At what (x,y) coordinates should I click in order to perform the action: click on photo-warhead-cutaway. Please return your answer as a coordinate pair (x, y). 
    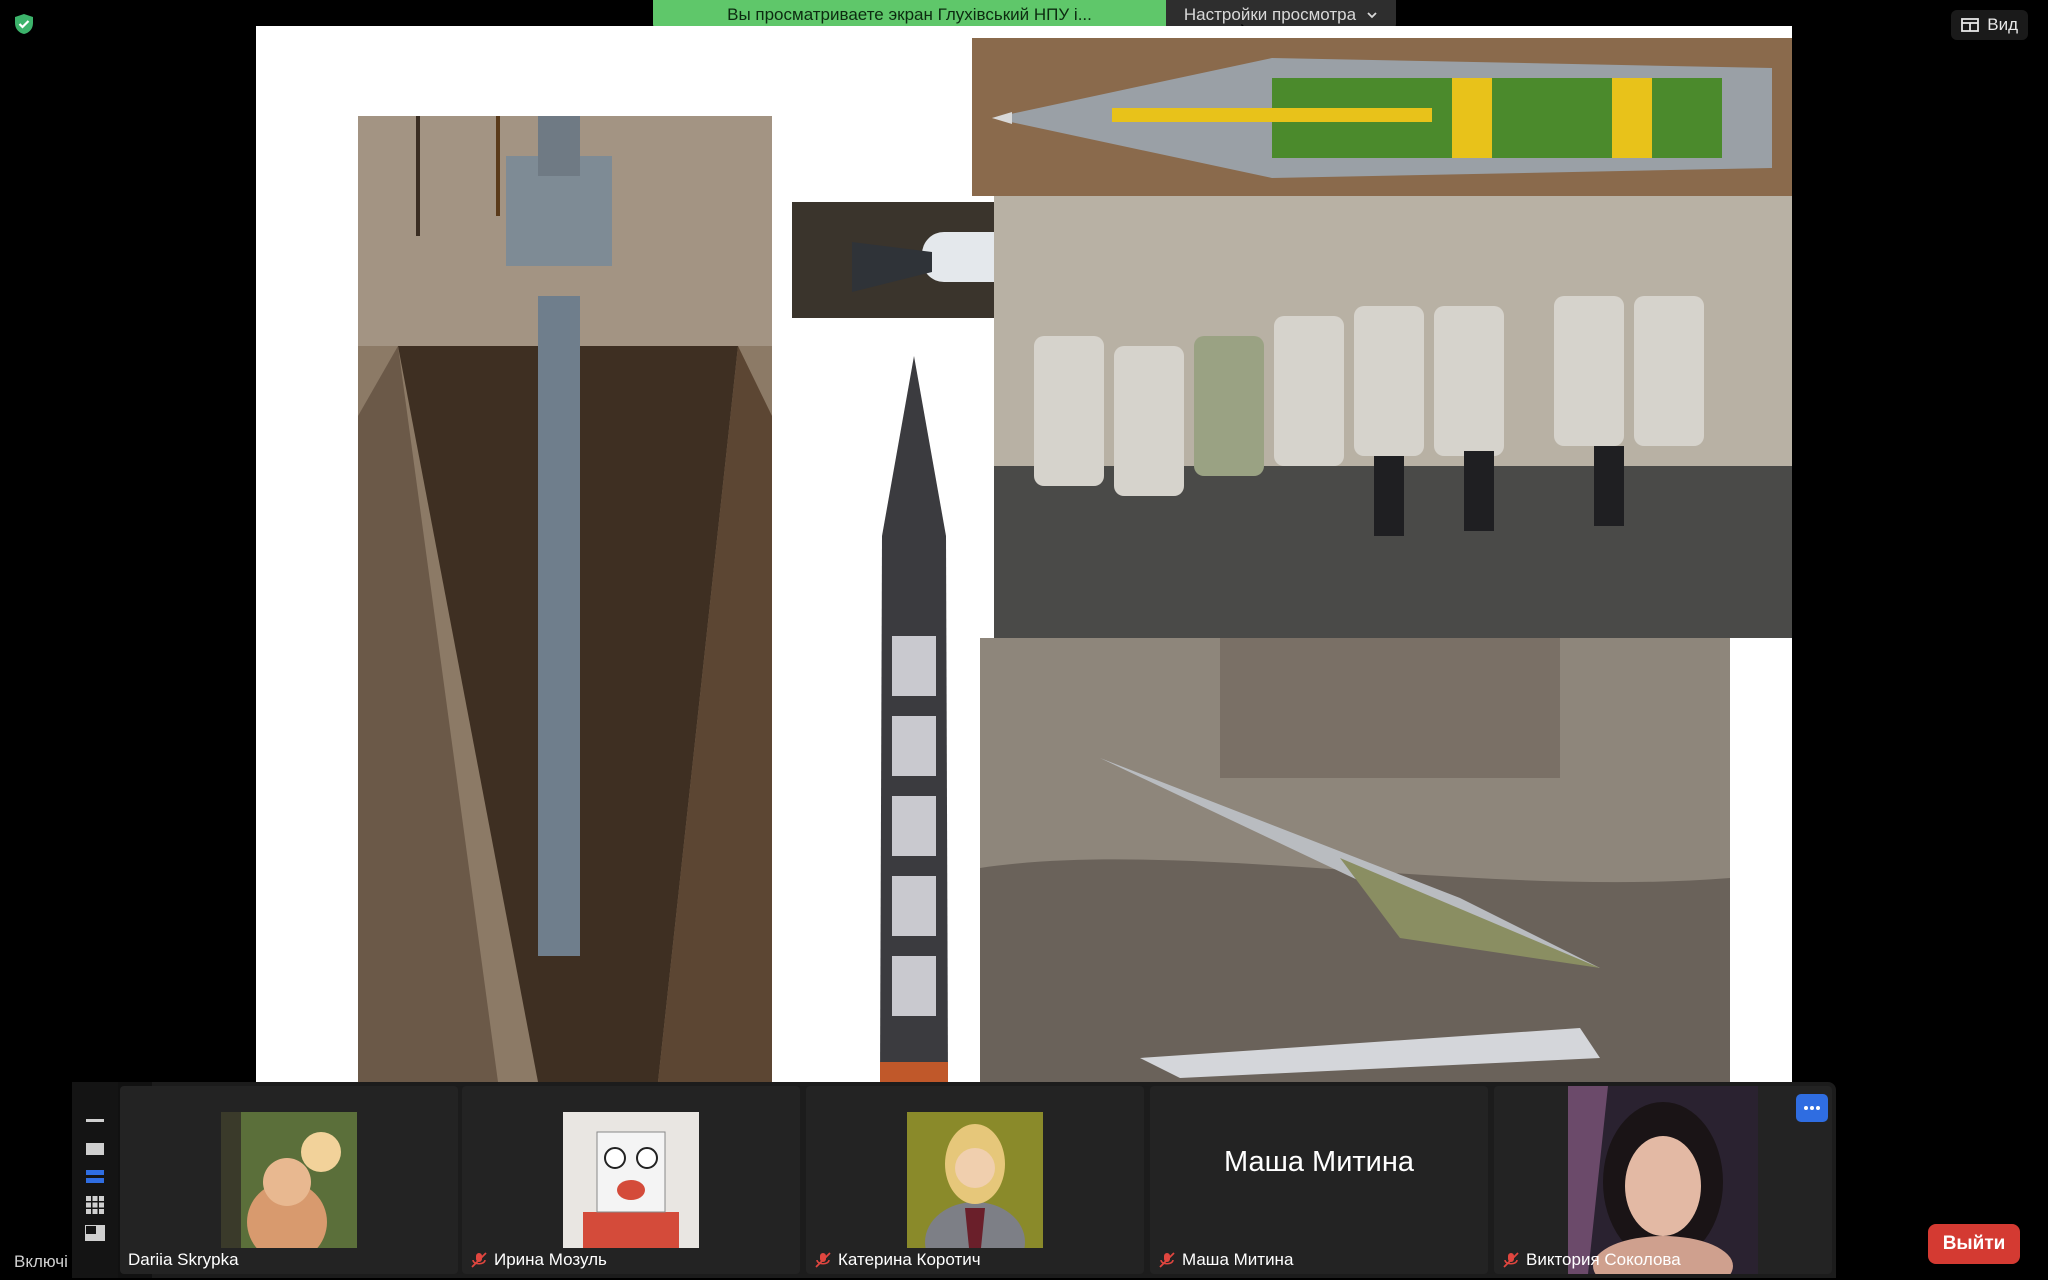
    Looking at the image, I should click on (1382, 117).